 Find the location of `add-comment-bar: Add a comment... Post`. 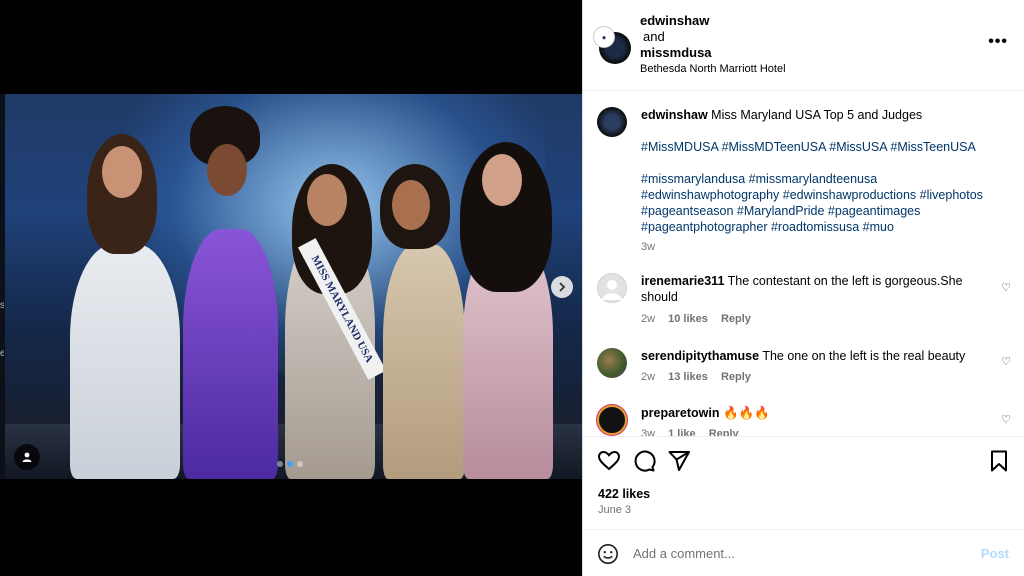

add-comment-bar: Add a comment... Post is located at coordinates (803, 552).